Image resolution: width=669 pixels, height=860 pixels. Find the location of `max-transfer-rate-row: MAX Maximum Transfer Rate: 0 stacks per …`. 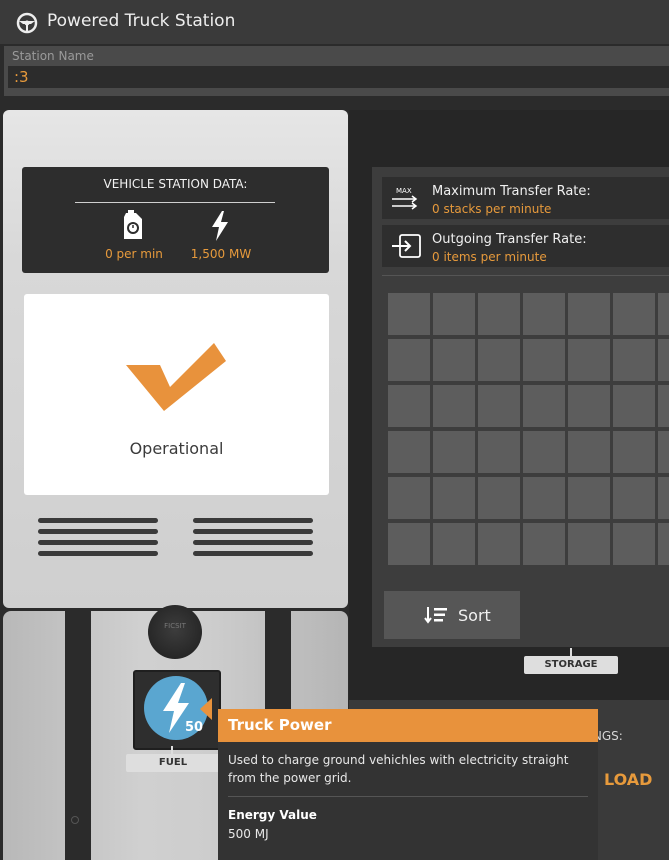

max-transfer-rate-row: MAX Maximum Transfer Rate: 0 stacks per … is located at coordinates (525, 198).